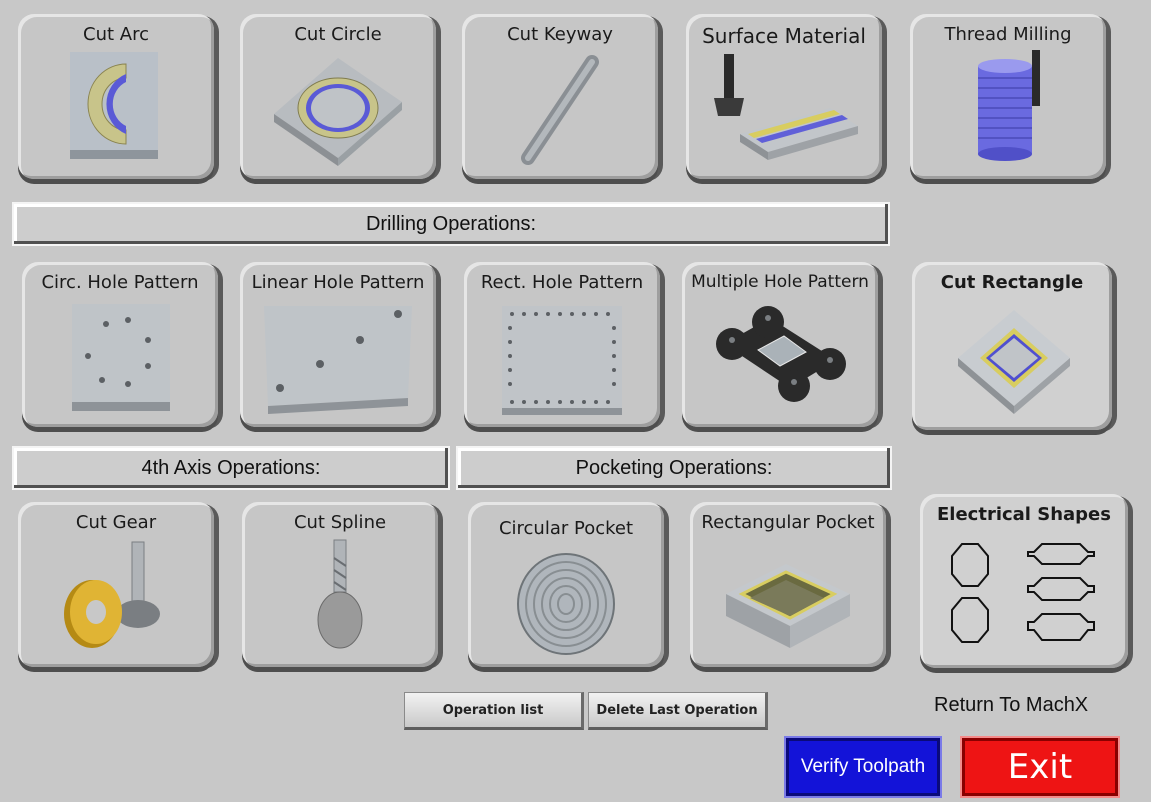  What do you see at coordinates (1024, 514) in the screenshot?
I see `electrical-shapes-label: Electrical Shapes` at bounding box center [1024, 514].